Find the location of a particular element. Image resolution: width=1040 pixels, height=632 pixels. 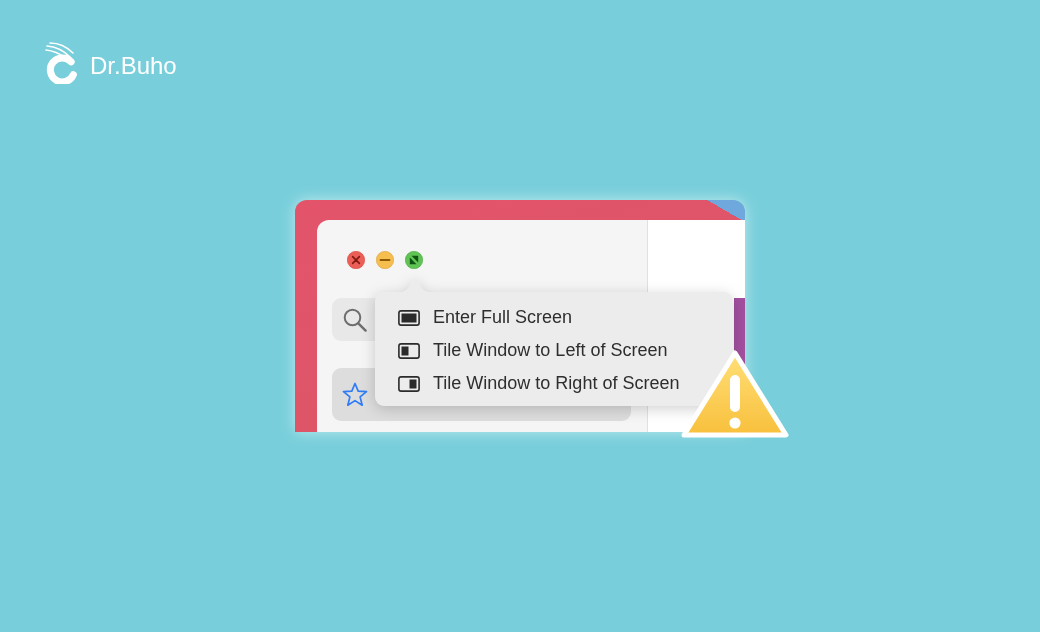

warning-icon is located at coordinates (735, 394).